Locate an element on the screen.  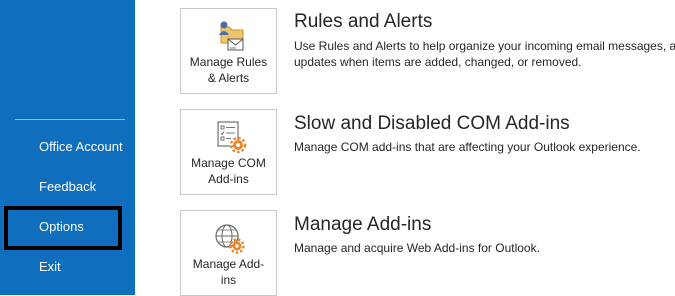
com-addins-icon is located at coordinates (228, 136).